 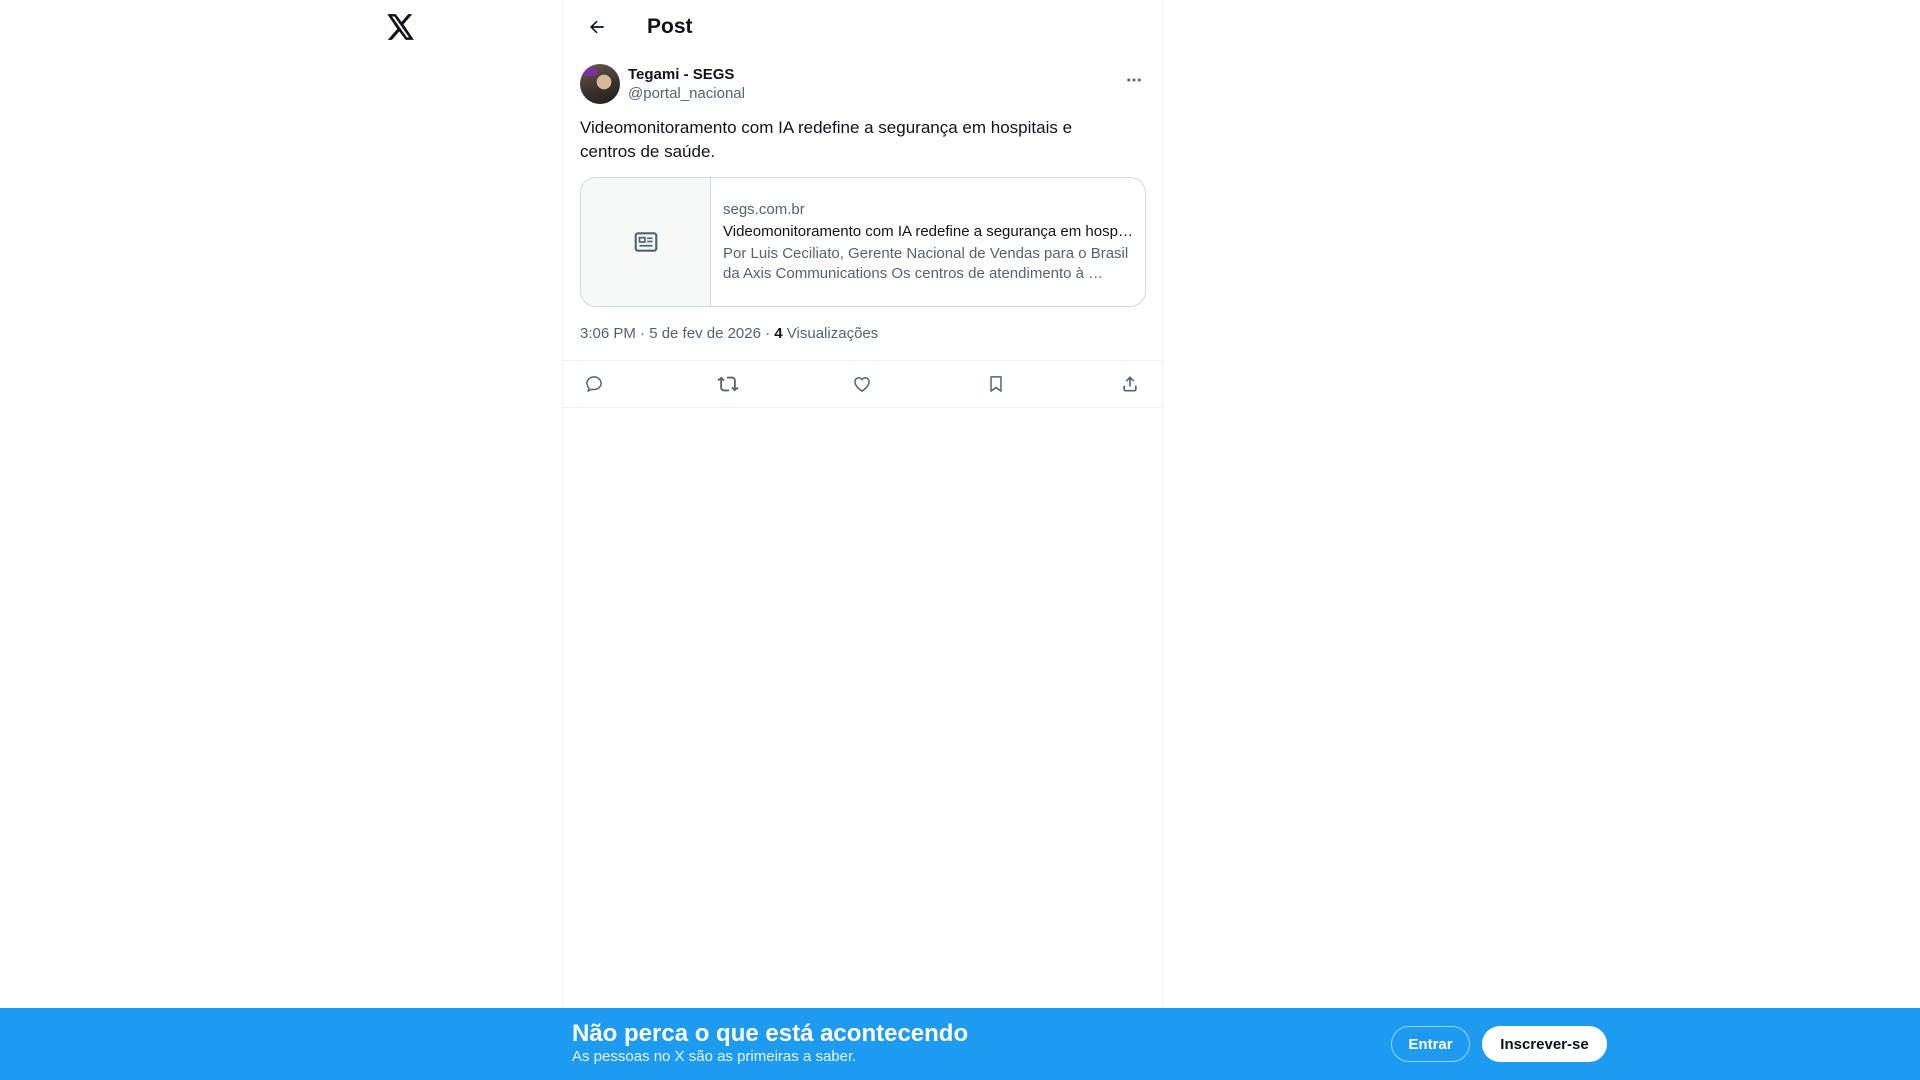 What do you see at coordinates (401, 27) in the screenshot?
I see `x-logo-icon` at bounding box center [401, 27].